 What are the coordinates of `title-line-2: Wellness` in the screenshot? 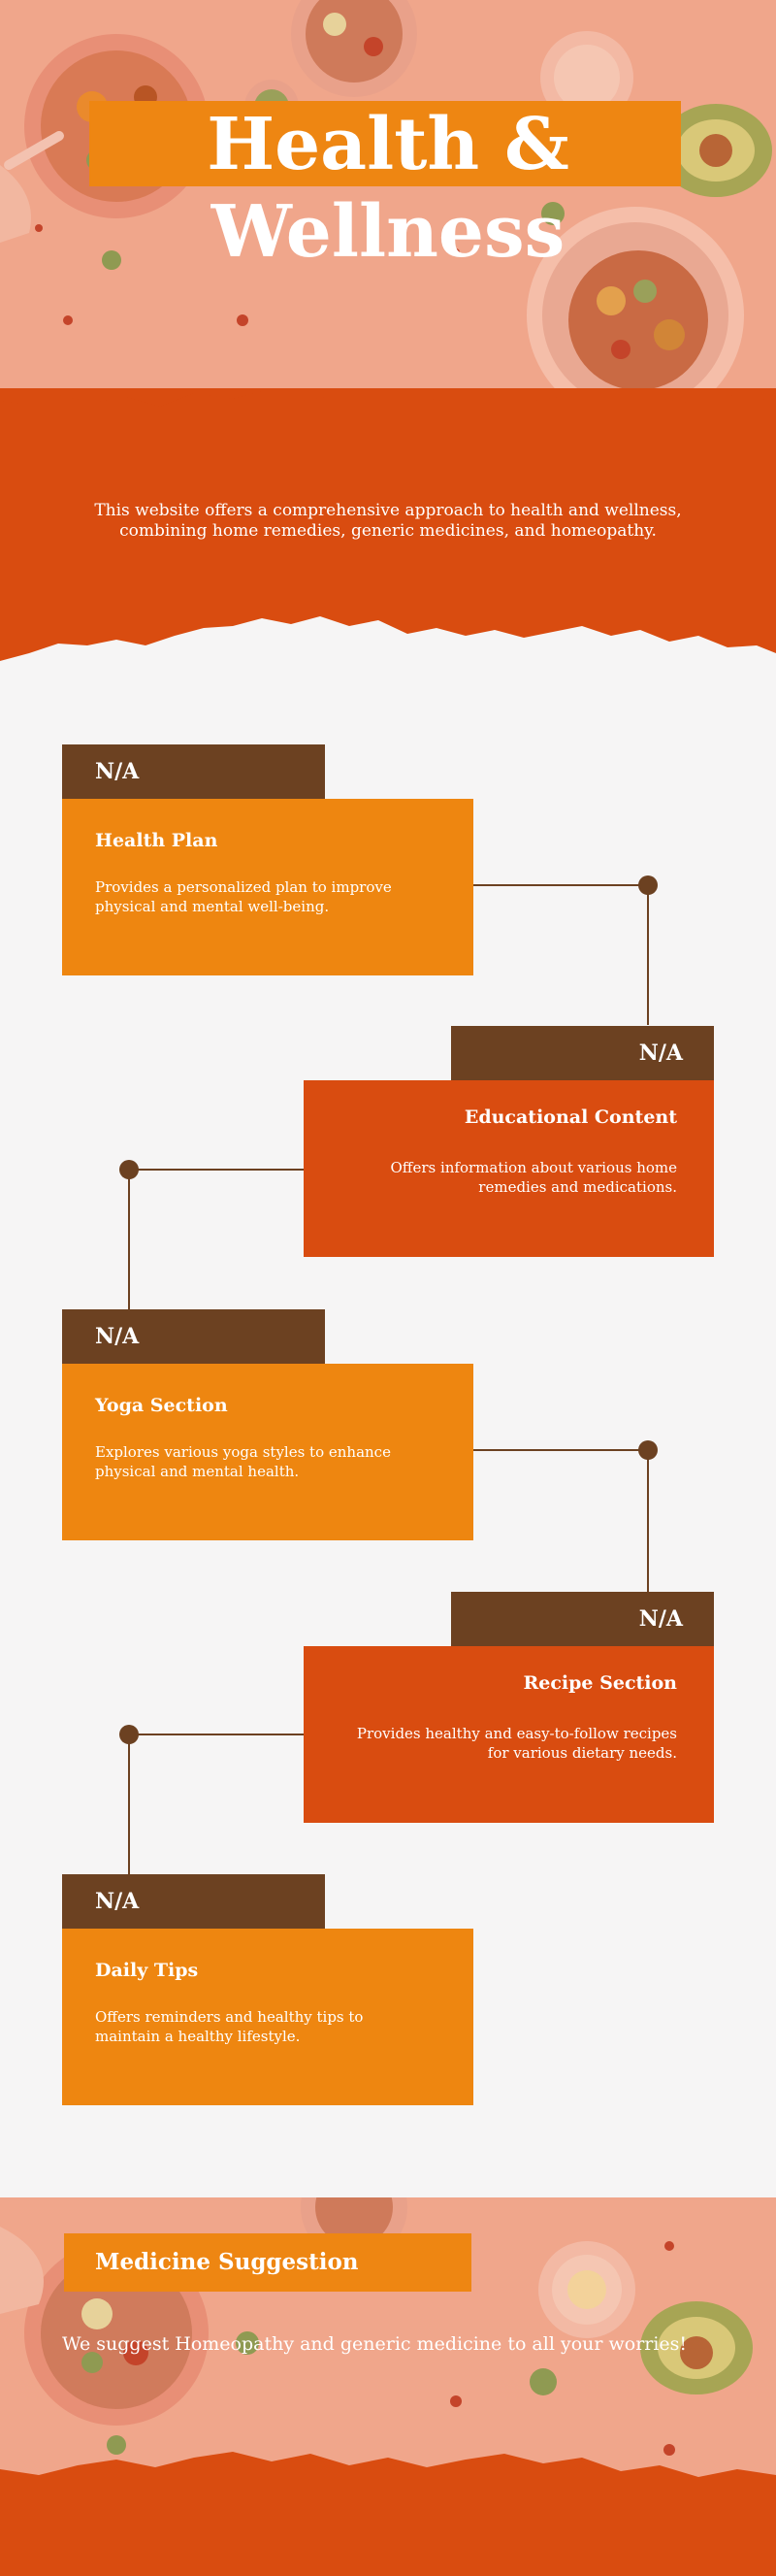 It's located at (388, 232).